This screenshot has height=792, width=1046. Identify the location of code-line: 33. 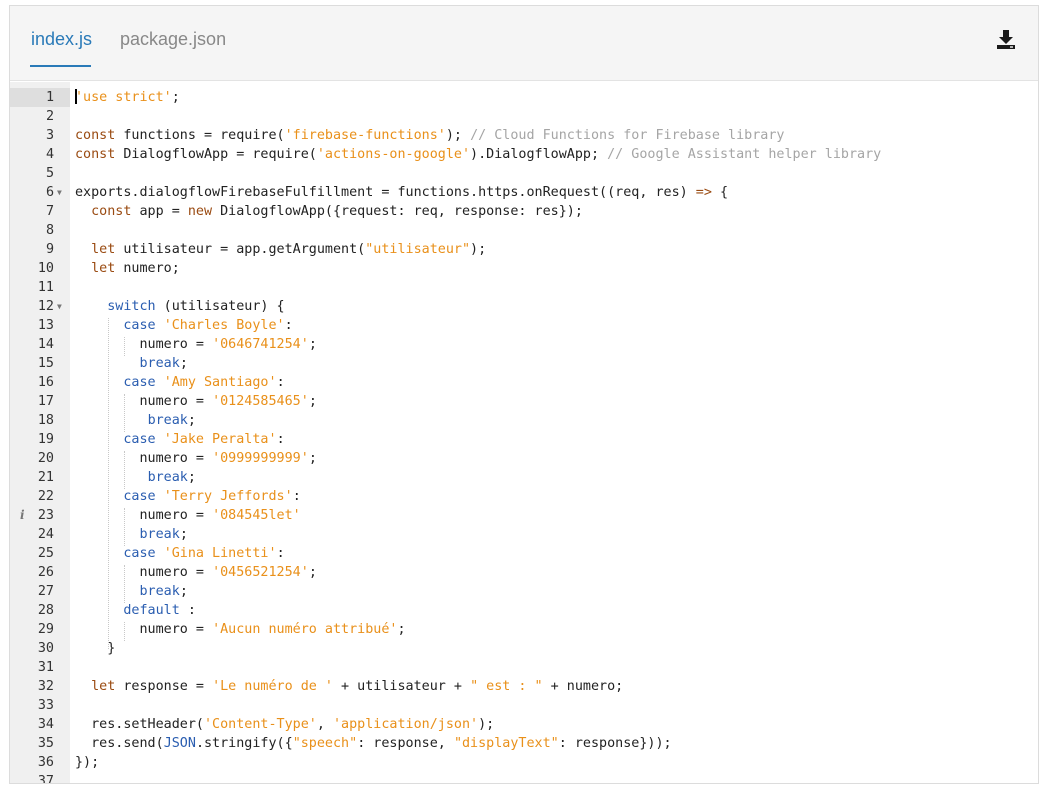
(524, 705).